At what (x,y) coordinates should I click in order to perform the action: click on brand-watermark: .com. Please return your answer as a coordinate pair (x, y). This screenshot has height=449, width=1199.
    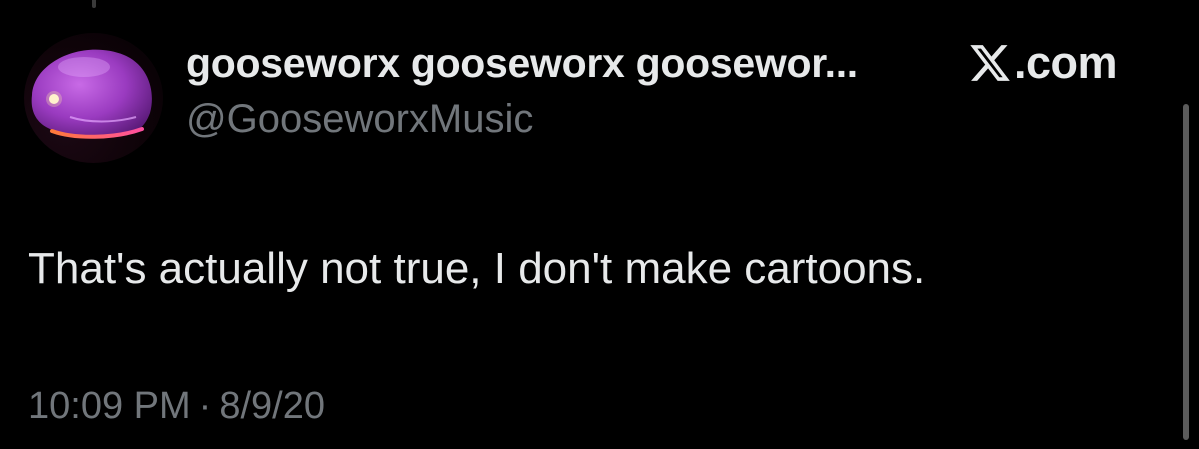
    Looking at the image, I should click on (1043, 62).